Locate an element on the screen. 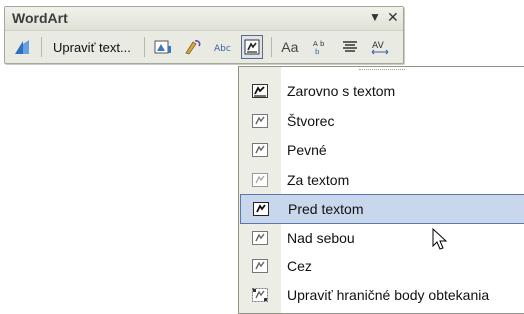  toolbar-buttons: Upraviť text... Abc Aa A b b AV is located at coordinates (205, 47).